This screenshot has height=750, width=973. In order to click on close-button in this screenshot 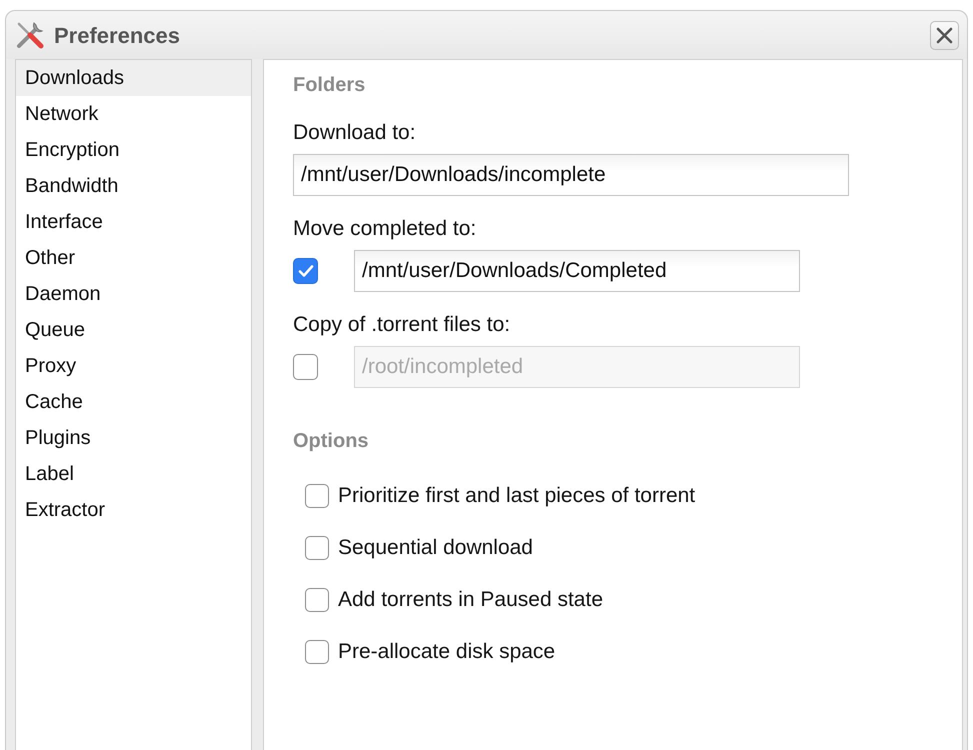, I will do `click(944, 35)`.